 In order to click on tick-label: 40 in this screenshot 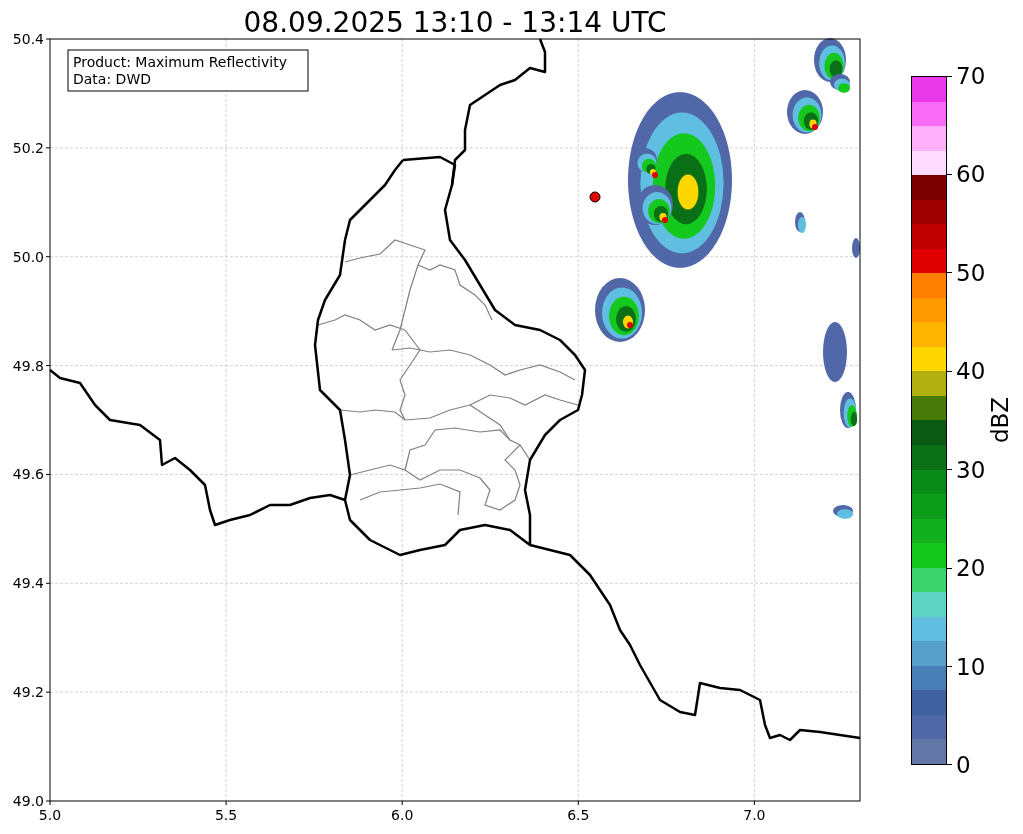, I will do `click(971, 371)`.